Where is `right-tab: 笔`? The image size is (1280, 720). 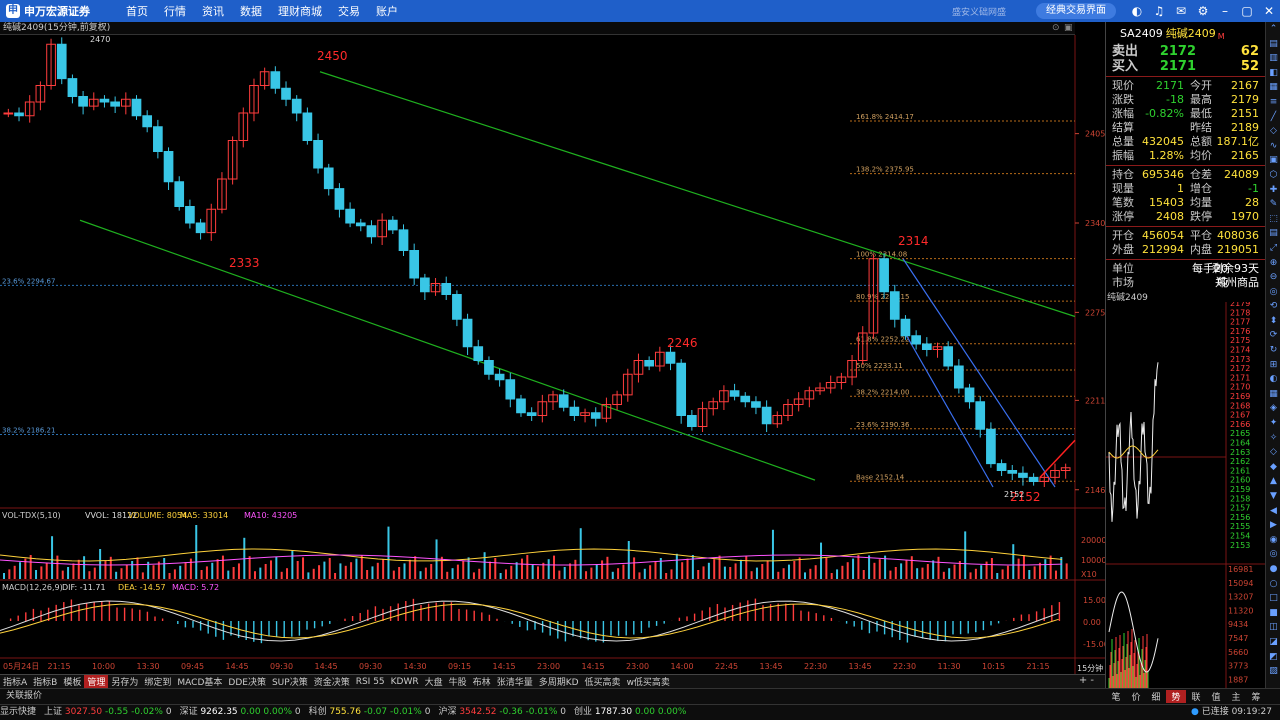
right-tab: 笔 is located at coordinates (1116, 696).